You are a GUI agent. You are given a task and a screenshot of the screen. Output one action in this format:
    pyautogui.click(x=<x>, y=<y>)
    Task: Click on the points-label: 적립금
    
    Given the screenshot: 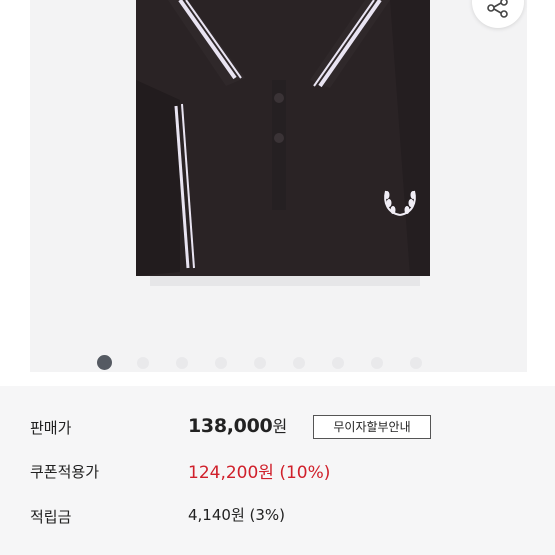 What is the action you would take?
    pyautogui.click(x=51, y=517)
    